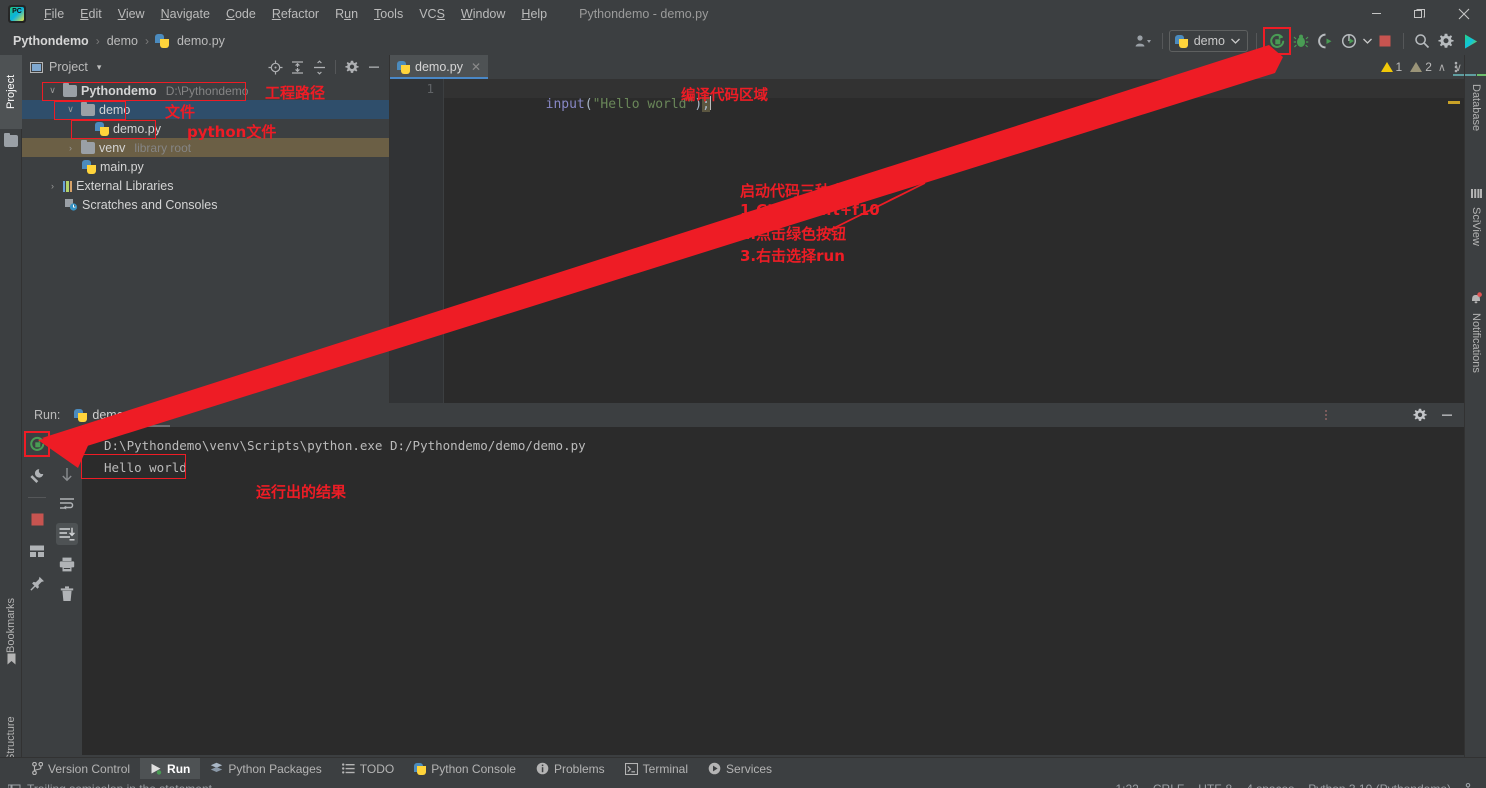 This screenshot has height=788, width=1486. Describe the element at coordinates (706, 104) in the screenshot. I see `code-token-semicolon: ;` at that location.